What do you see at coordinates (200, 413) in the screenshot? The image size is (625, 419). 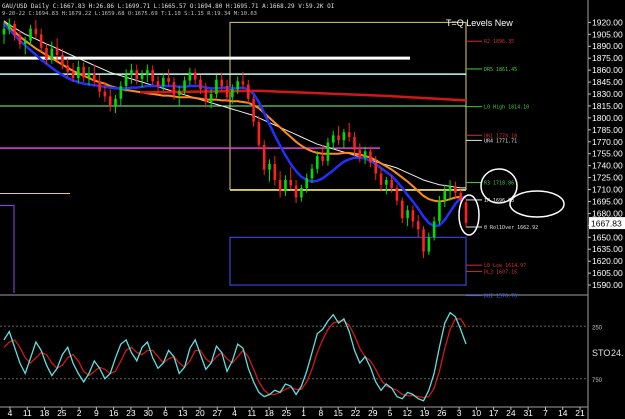 I see `date-tick-label: 20` at bounding box center [200, 413].